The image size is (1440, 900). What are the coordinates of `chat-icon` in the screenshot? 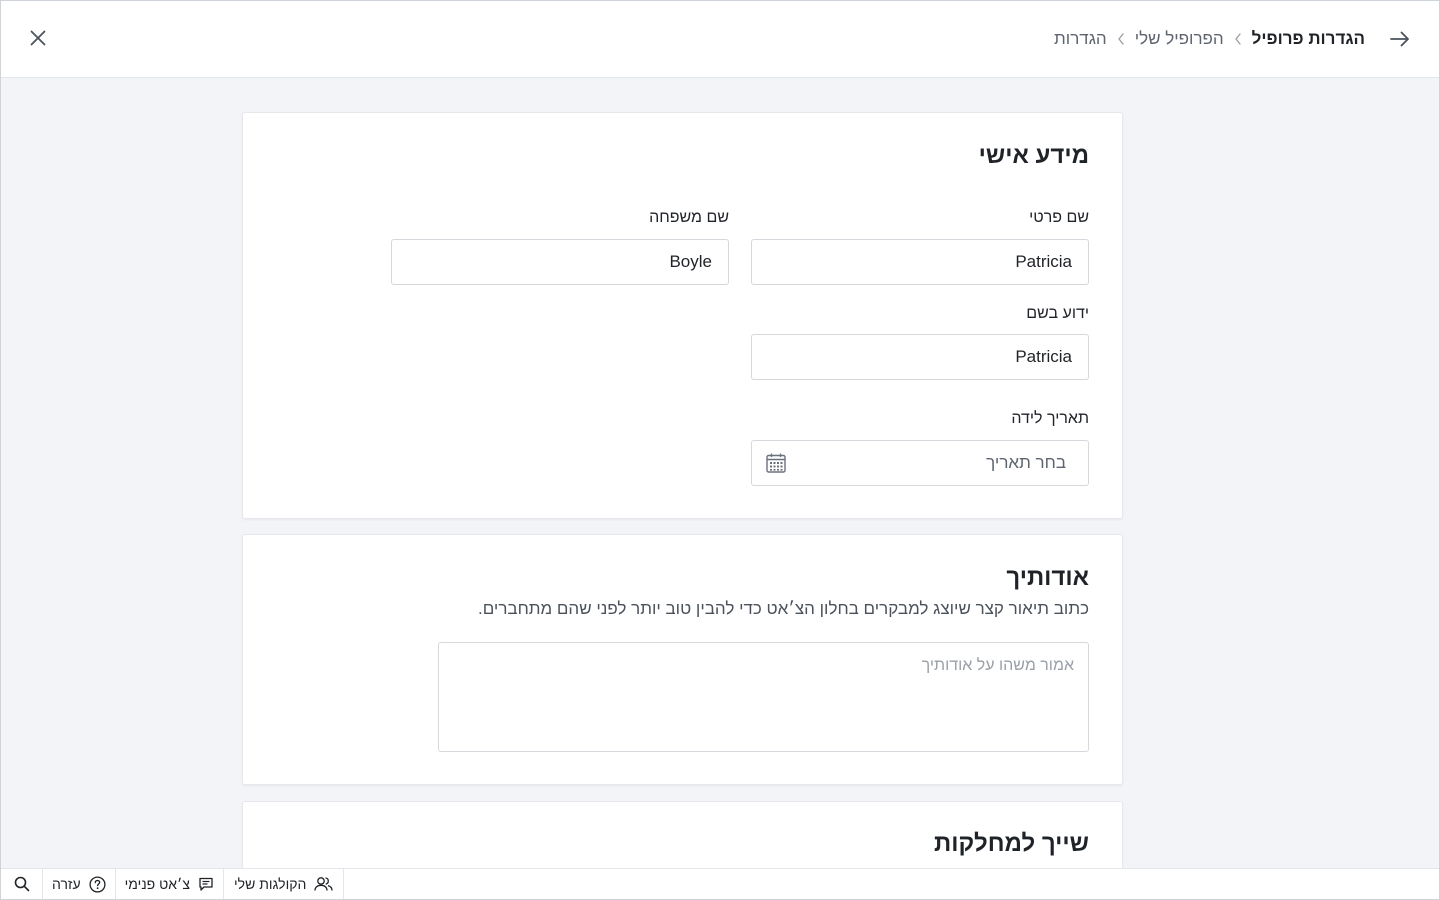 It's located at (206, 884).